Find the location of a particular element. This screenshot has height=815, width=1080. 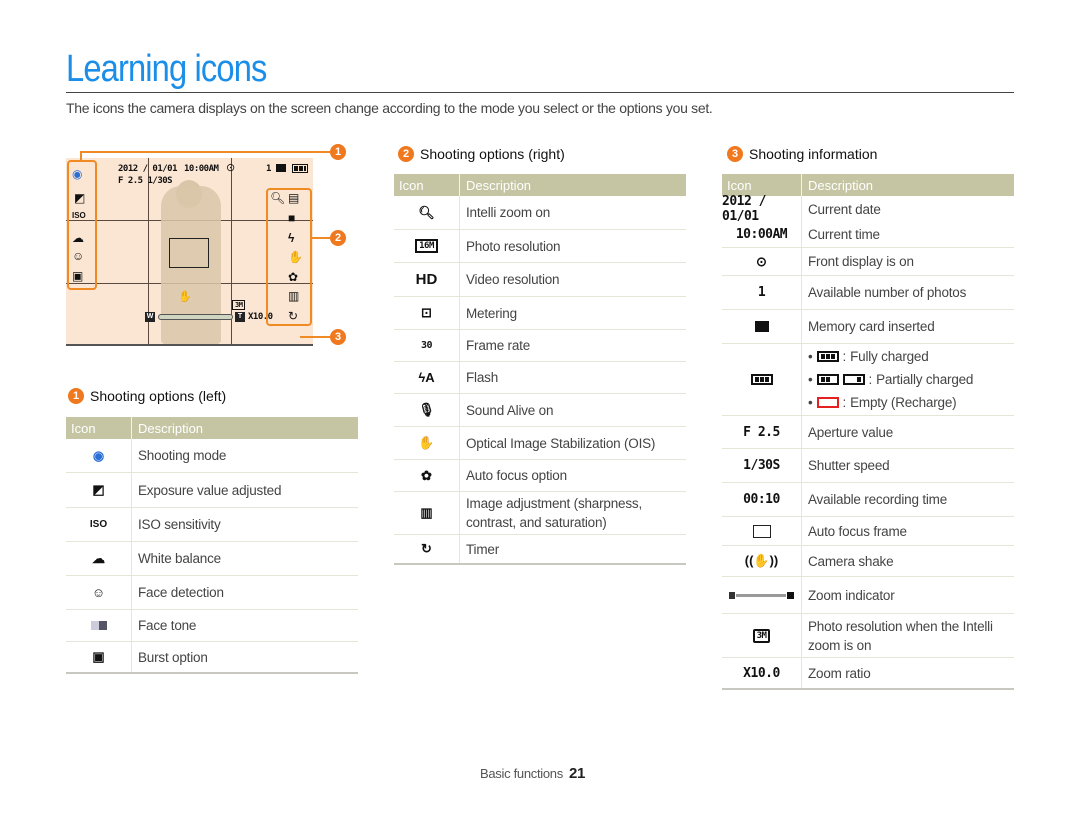

table-row: ✿ Auto focus option is located at coordinates (540, 476).